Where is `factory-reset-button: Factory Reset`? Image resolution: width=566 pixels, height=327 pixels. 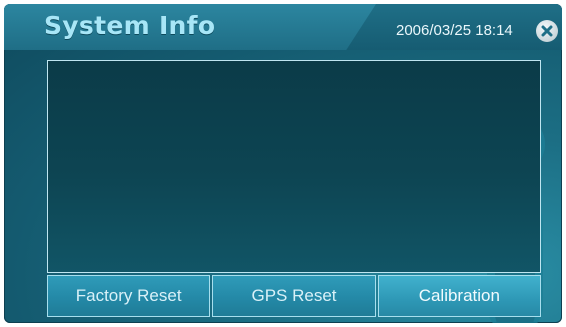
factory-reset-button: Factory Reset is located at coordinates (129, 296).